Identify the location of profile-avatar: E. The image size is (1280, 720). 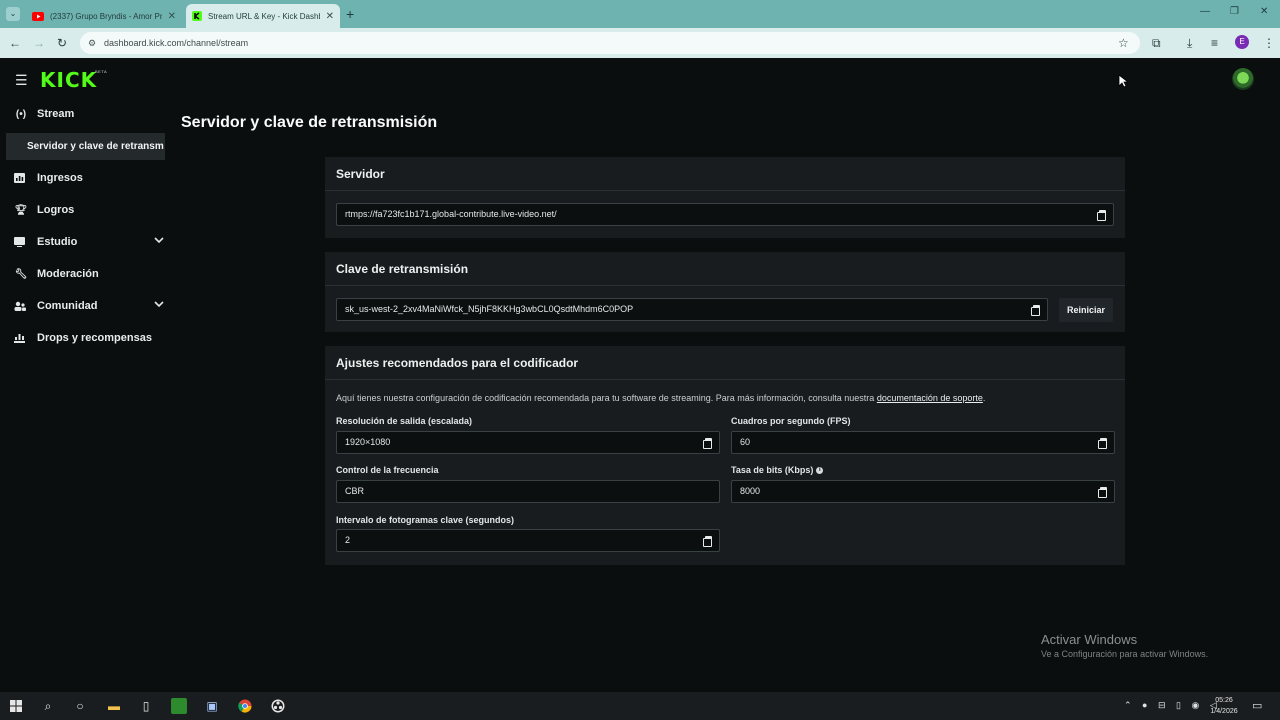
(1242, 42).